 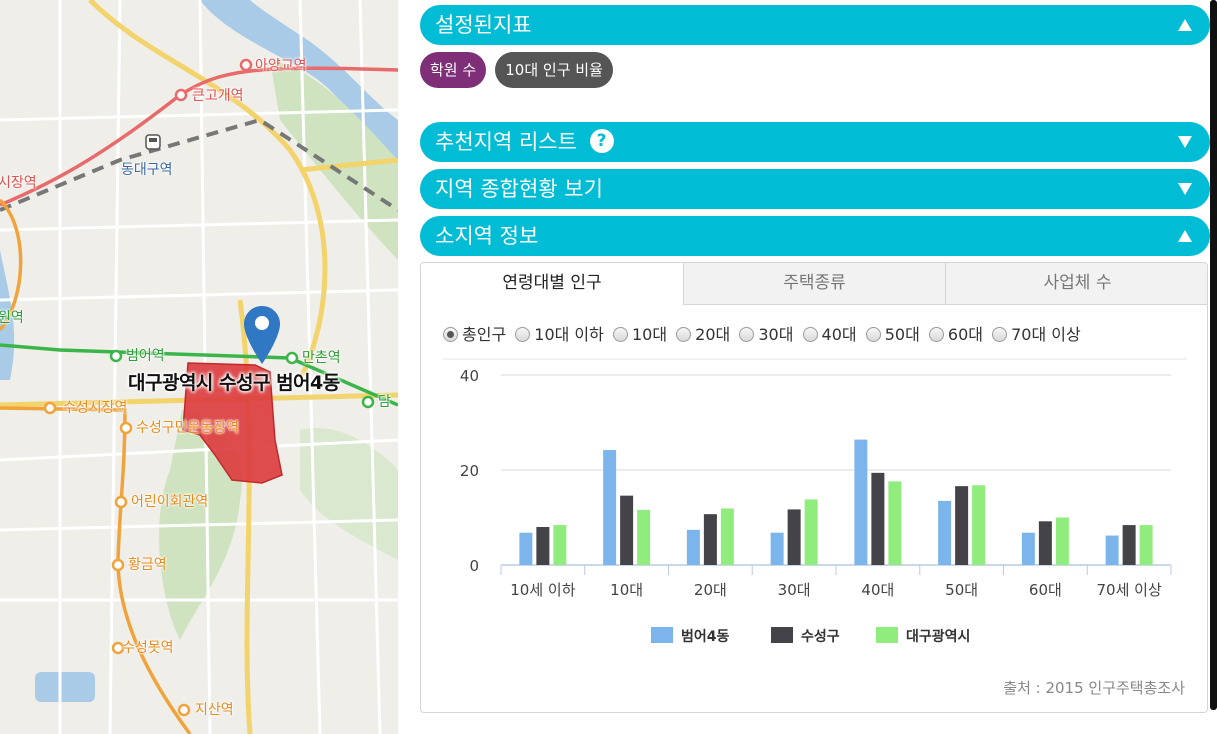 What do you see at coordinates (18, 183) in the screenshot?
I see `station-label: 시장역` at bounding box center [18, 183].